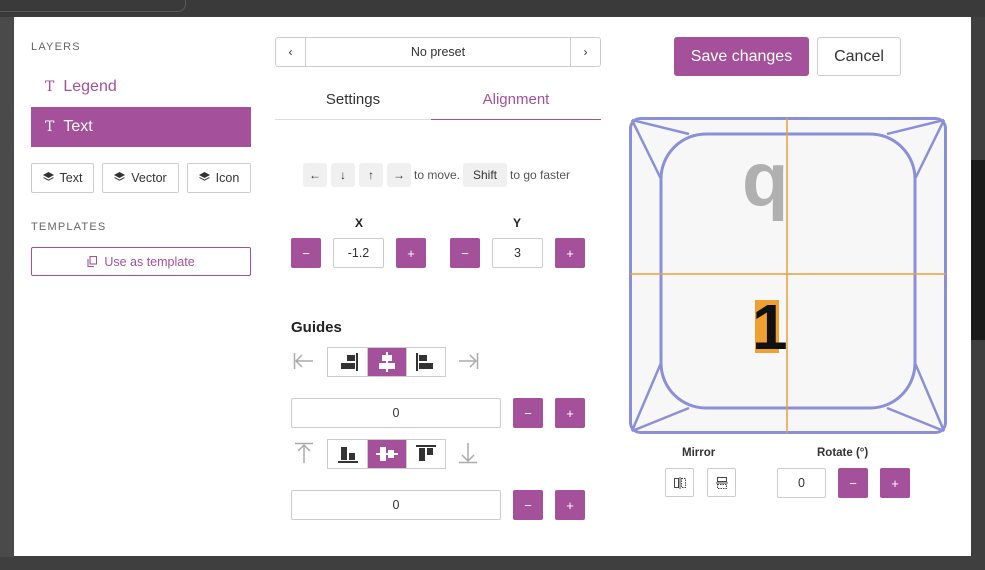  Describe the element at coordinates (359, 223) in the screenshot. I see `x-label: X` at that location.